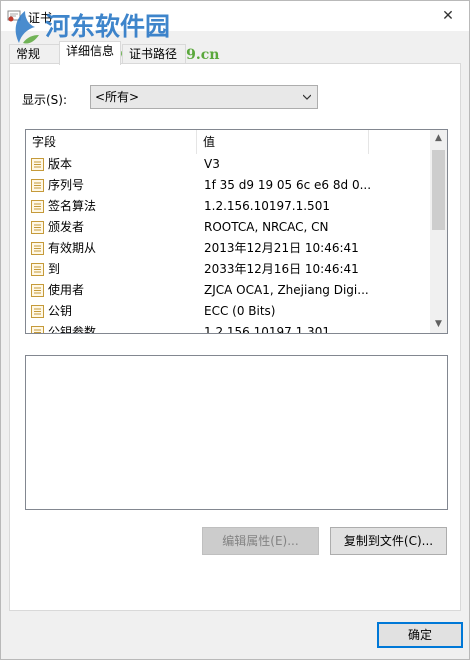  I want to click on field-name: 使用者, so click(66, 290).